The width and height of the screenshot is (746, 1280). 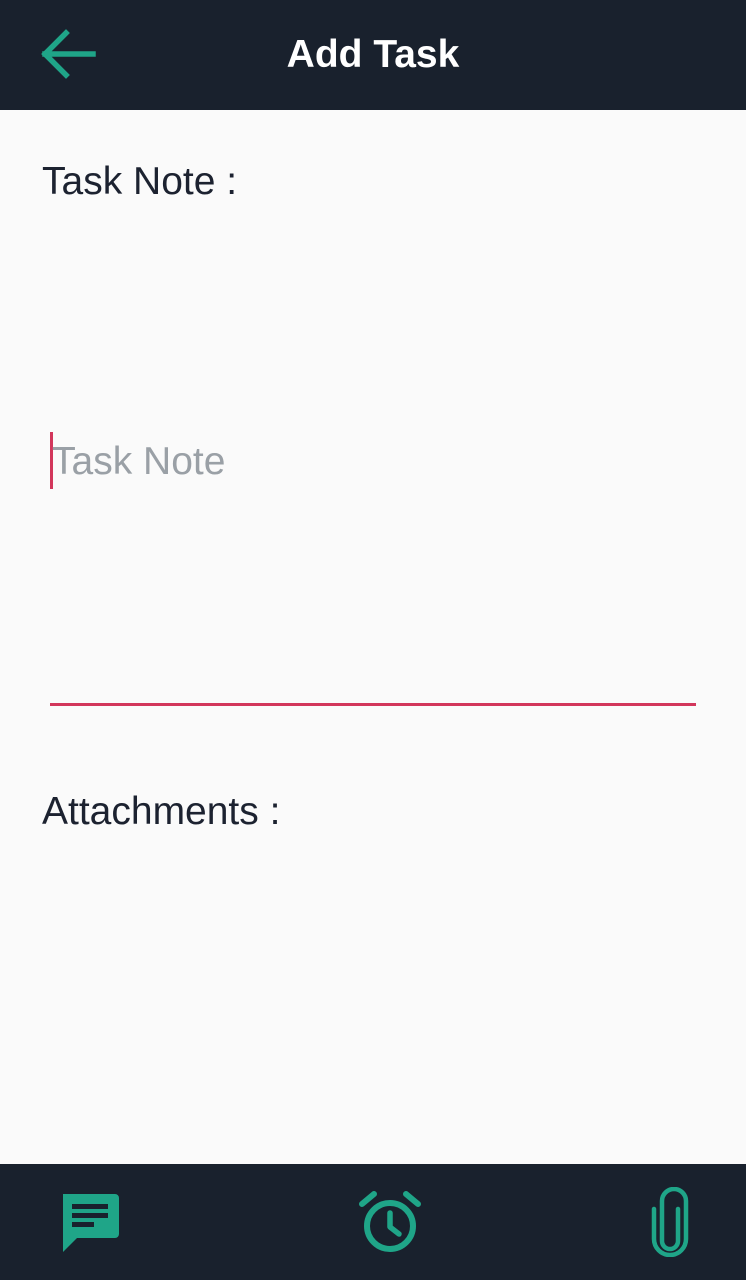 I want to click on arrow-back-icon, so click(x=68, y=54).